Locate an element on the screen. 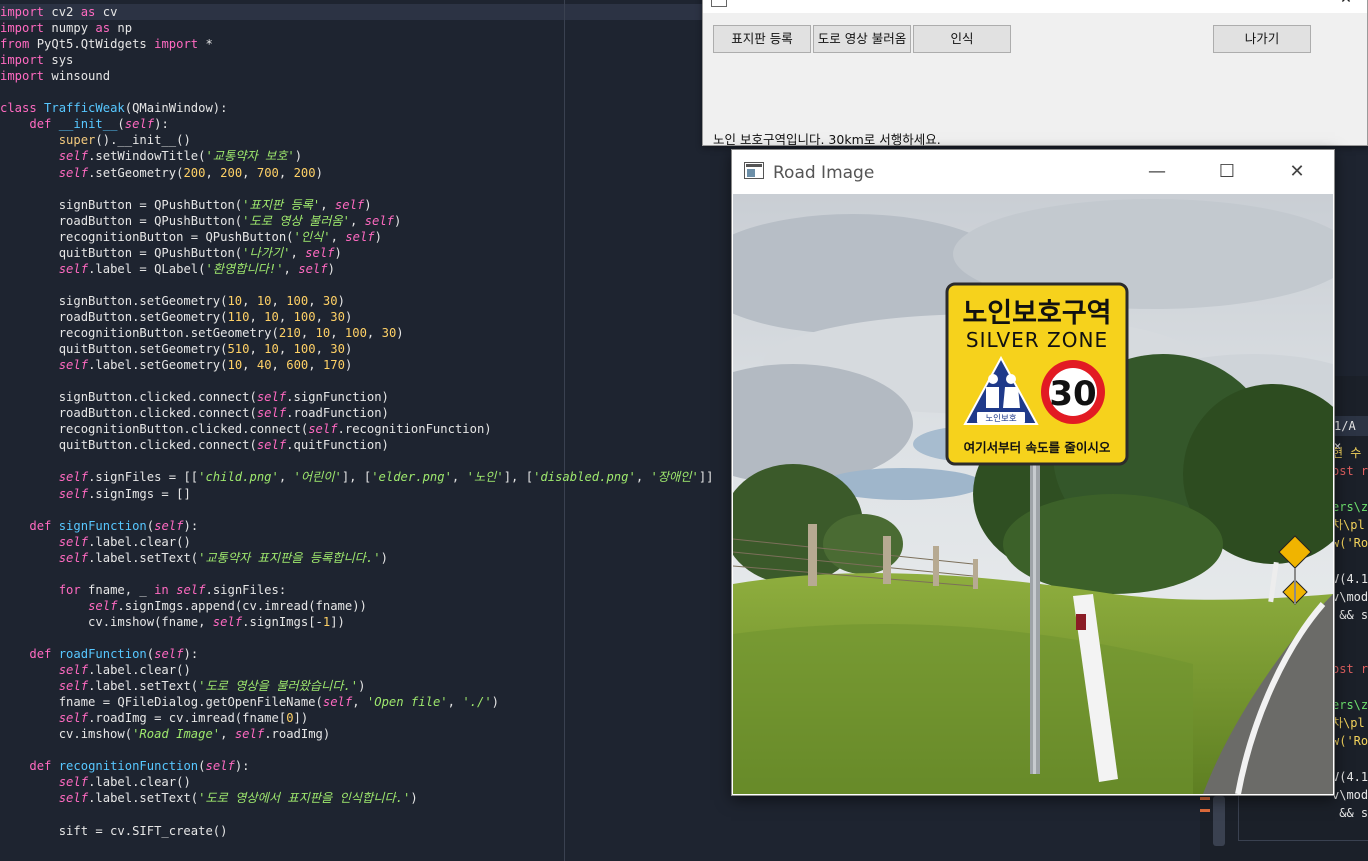  code-line: import sys is located at coordinates (36, 60).